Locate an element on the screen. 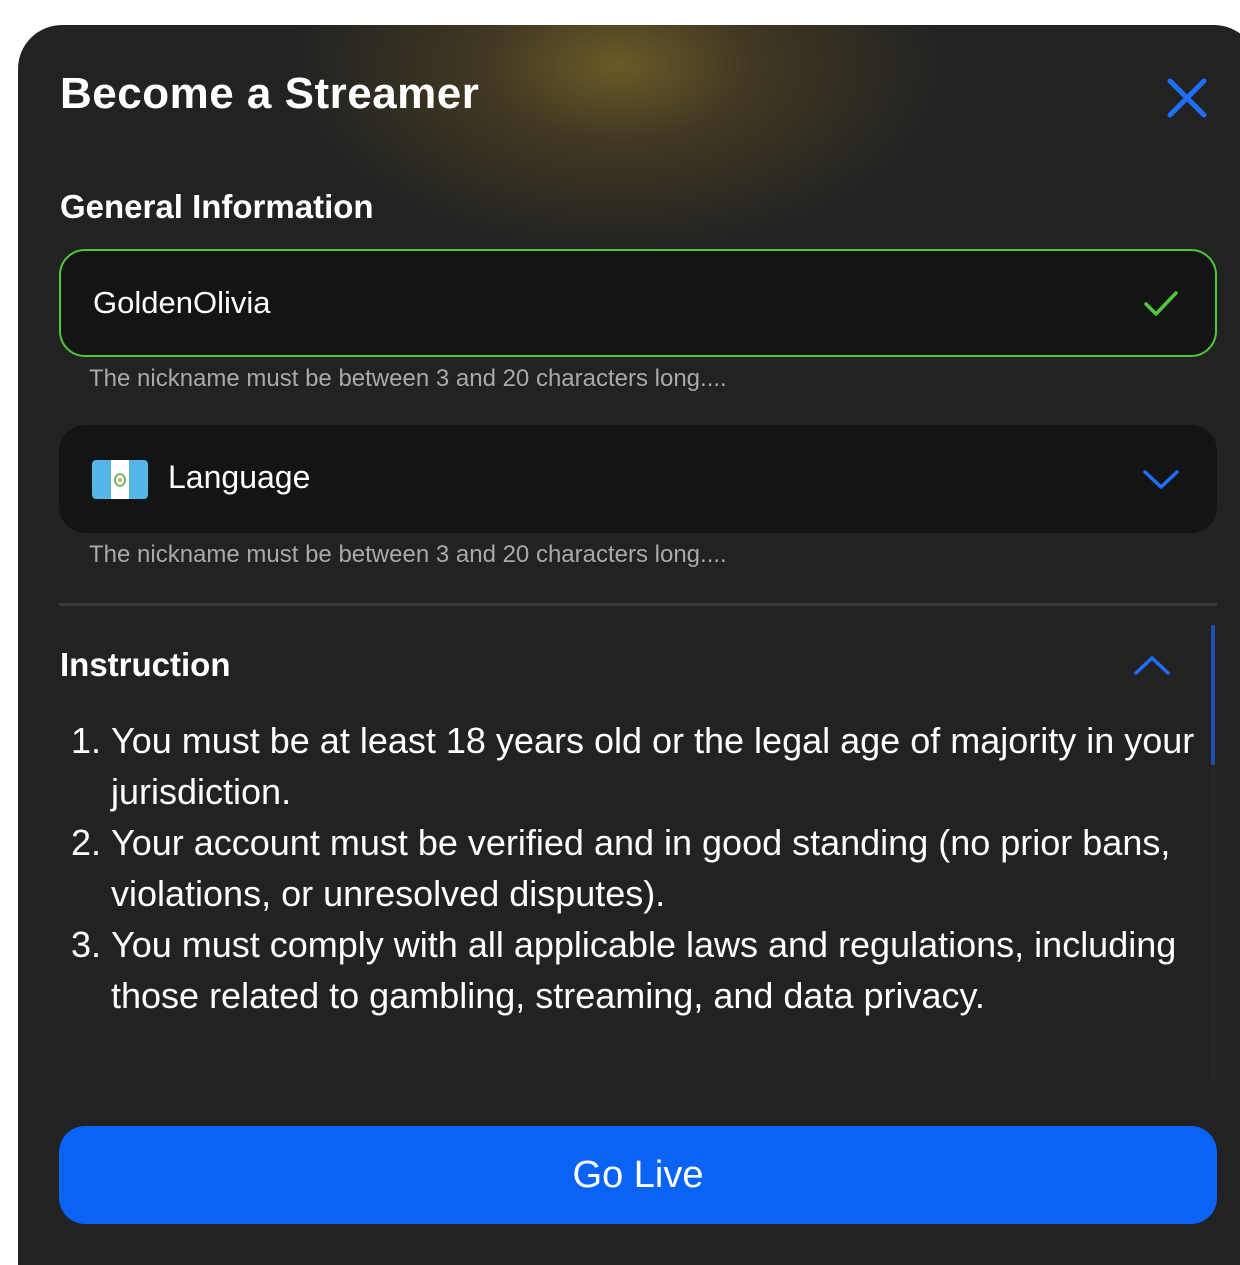 This screenshot has height=1265, width=1240. nickname-input is located at coordinates (593, 303).